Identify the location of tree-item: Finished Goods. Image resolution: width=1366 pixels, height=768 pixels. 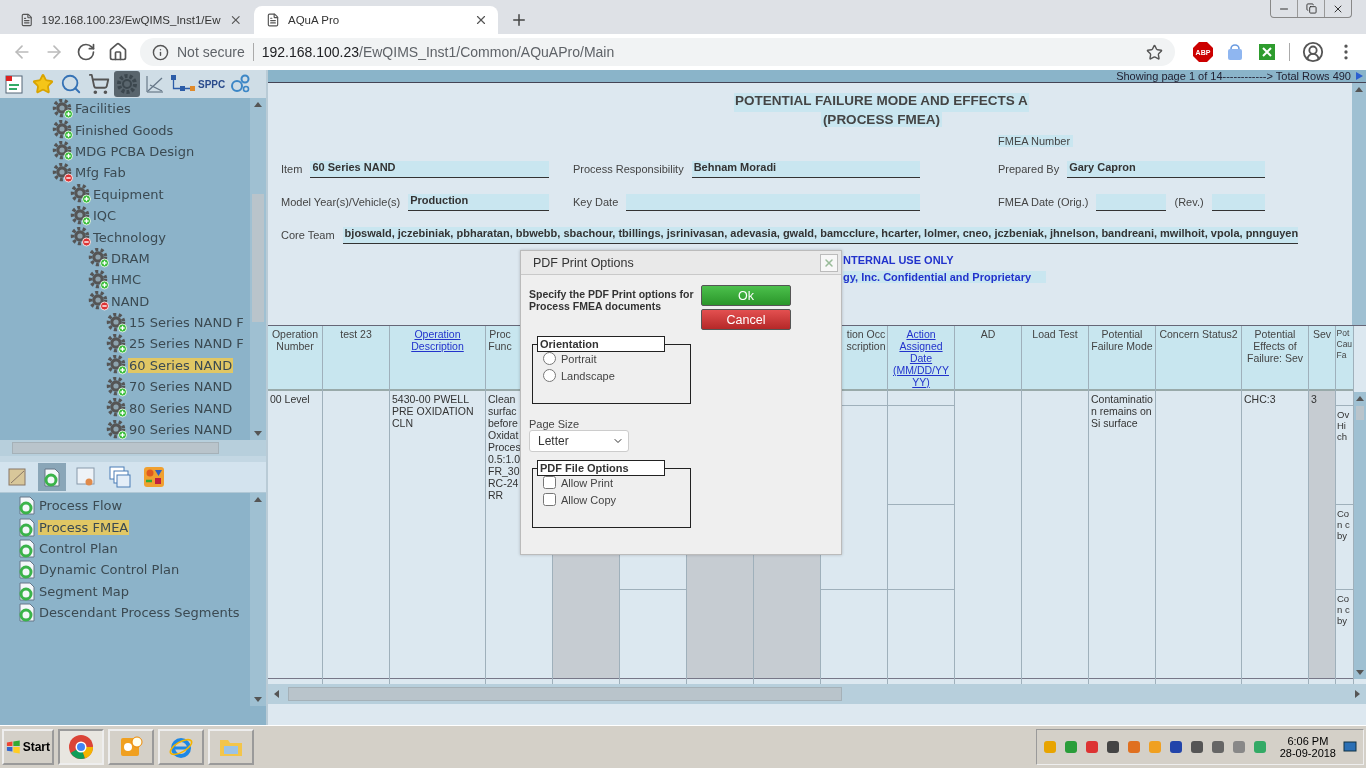
(124, 130).